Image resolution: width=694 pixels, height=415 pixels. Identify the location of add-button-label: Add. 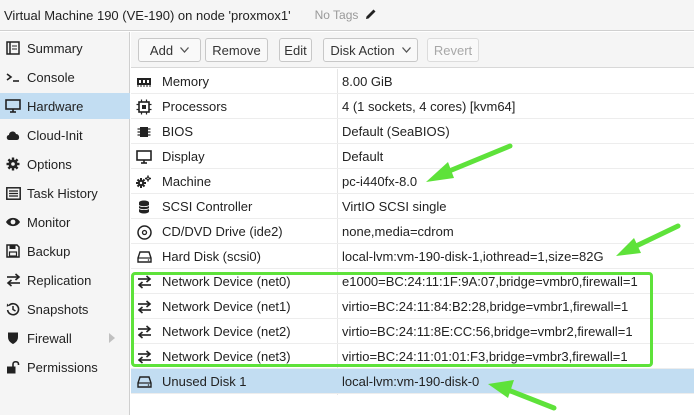
(161, 50).